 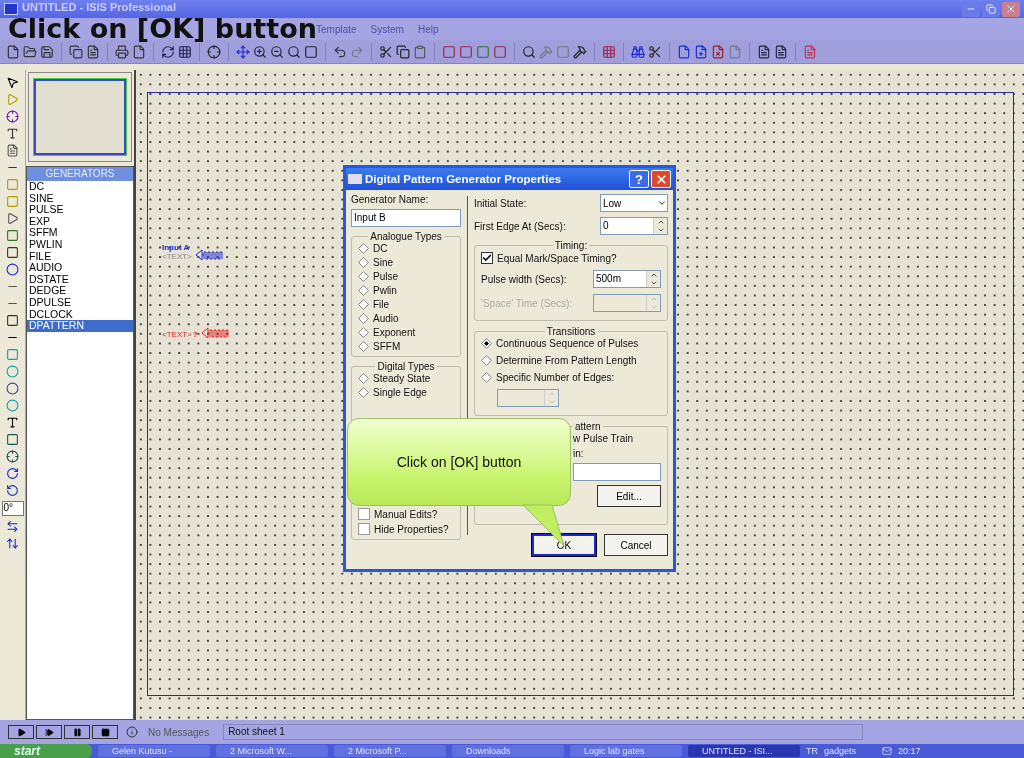 What do you see at coordinates (12, 354) in the screenshot?
I see `box-icon` at bounding box center [12, 354].